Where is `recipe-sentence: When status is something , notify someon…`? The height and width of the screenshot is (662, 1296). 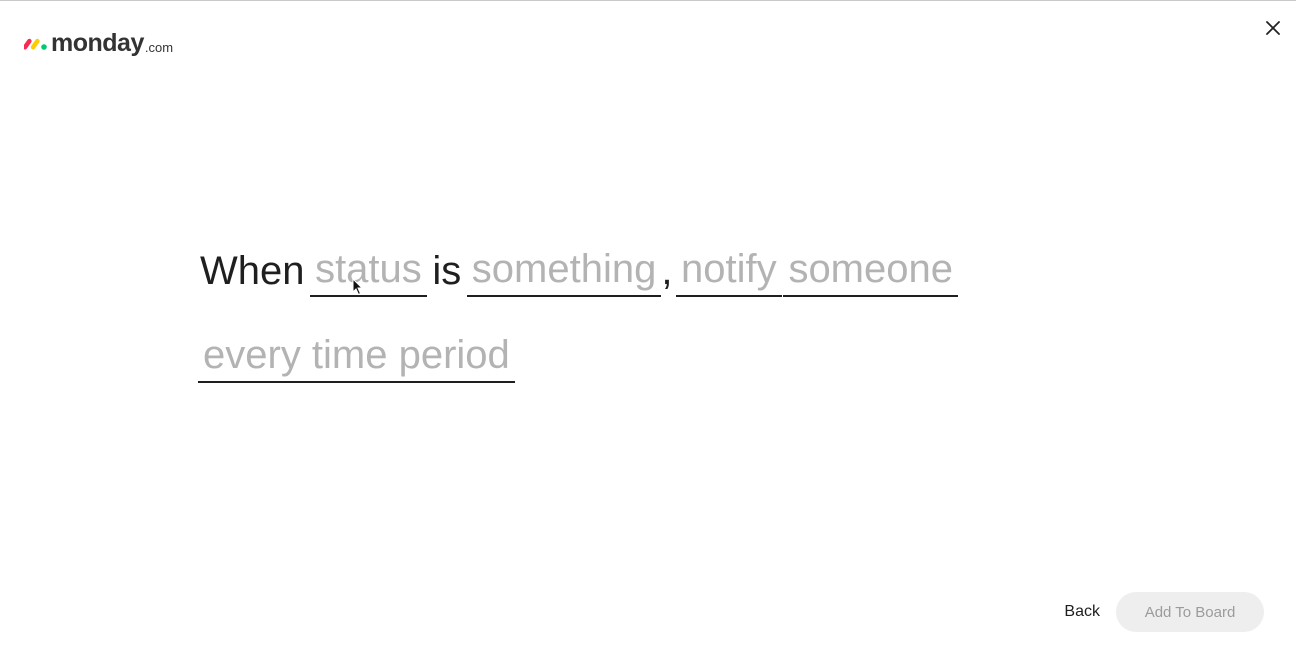 recipe-sentence: When status is something , notify someon… is located at coordinates (578, 312).